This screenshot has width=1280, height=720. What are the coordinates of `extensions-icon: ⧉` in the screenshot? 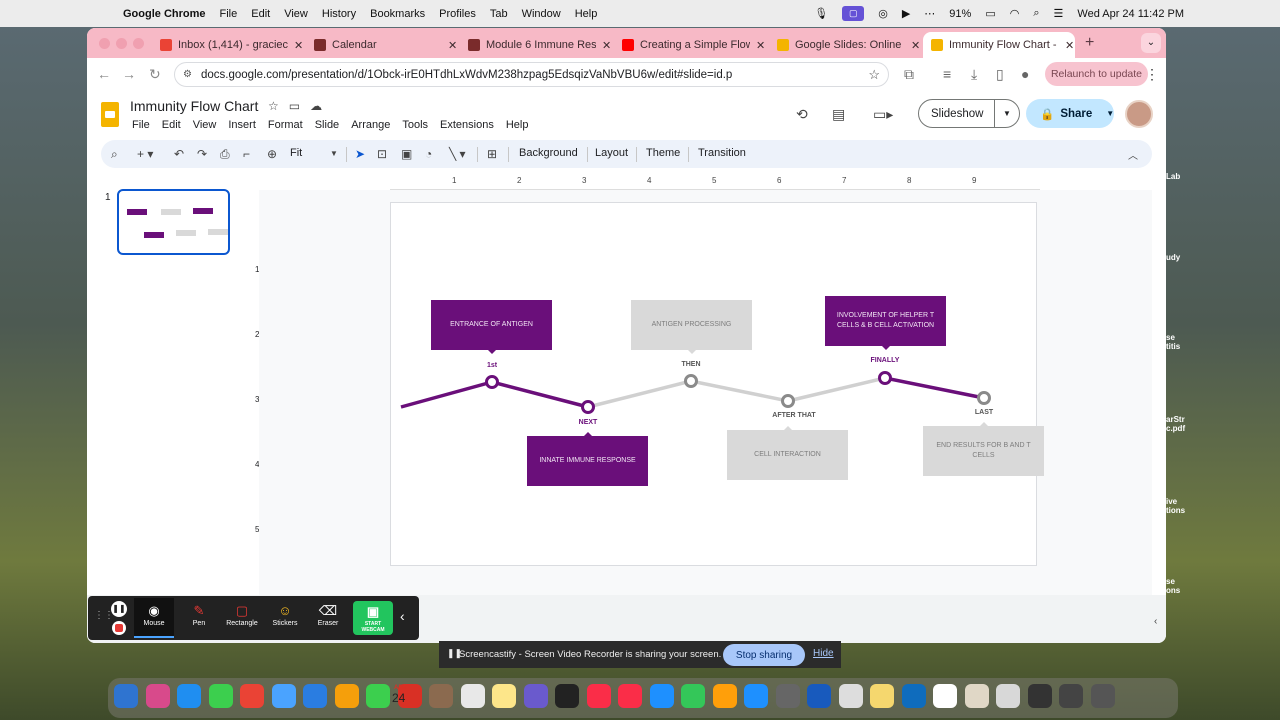 It's located at (909, 74).